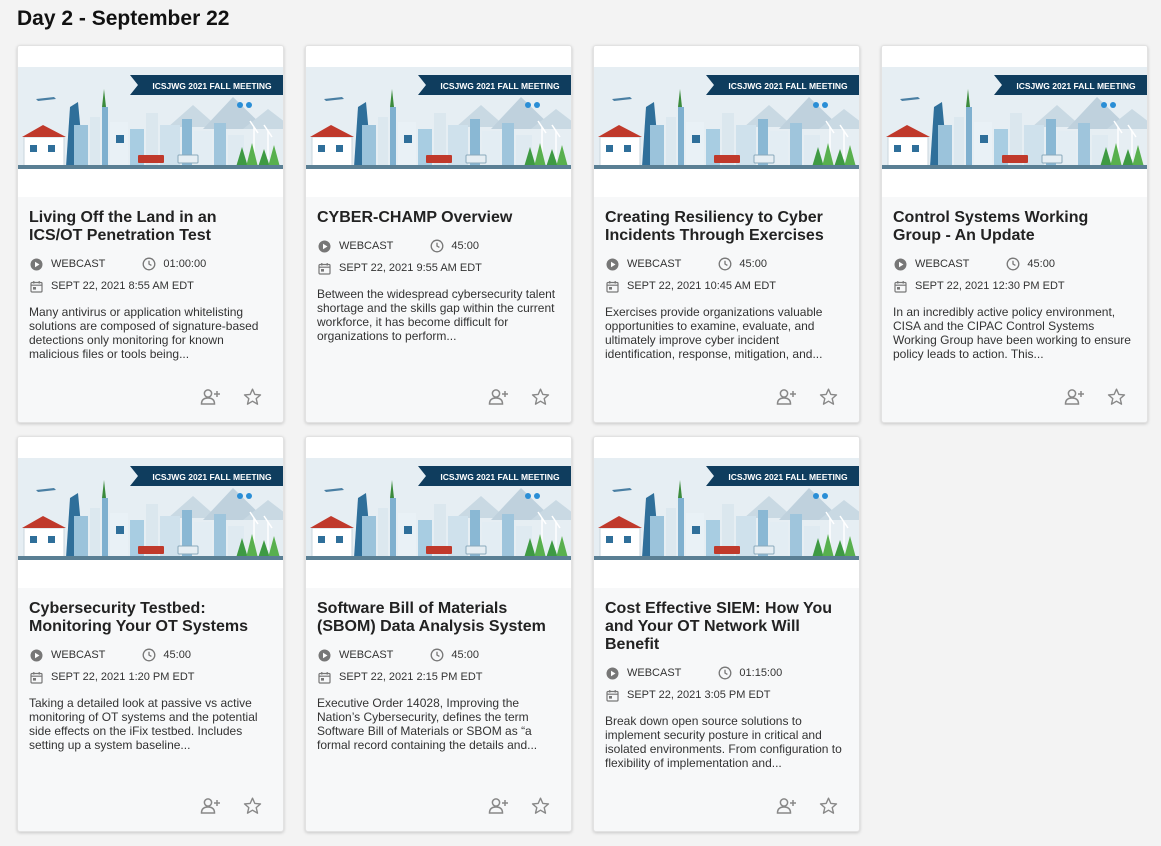  What do you see at coordinates (411, 677) in the screenshot?
I see `session-datetime: SEPT 22, 2021 2:15 PM EDT` at bounding box center [411, 677].